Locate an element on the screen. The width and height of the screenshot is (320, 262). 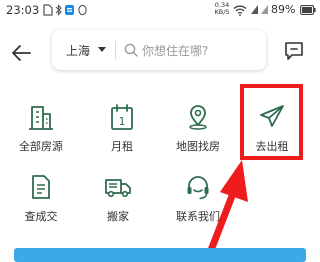
back-button is located at coordinates (21, 53).